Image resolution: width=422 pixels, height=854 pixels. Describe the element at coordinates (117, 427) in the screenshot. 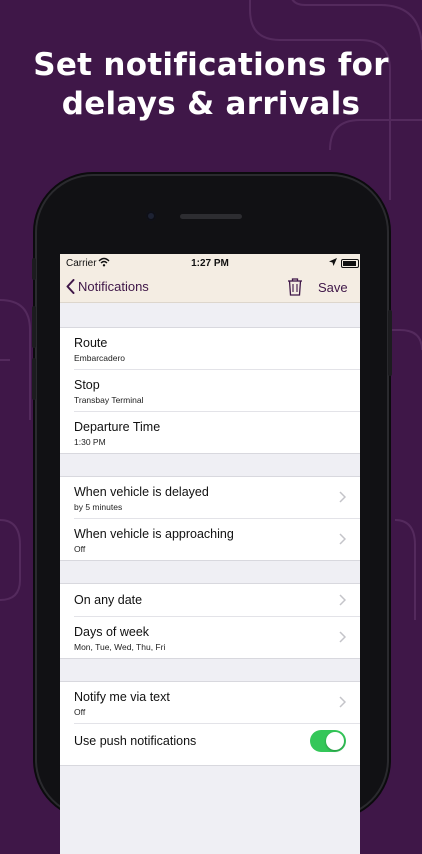

I see `departure-time-title: Departure Time` at that location.